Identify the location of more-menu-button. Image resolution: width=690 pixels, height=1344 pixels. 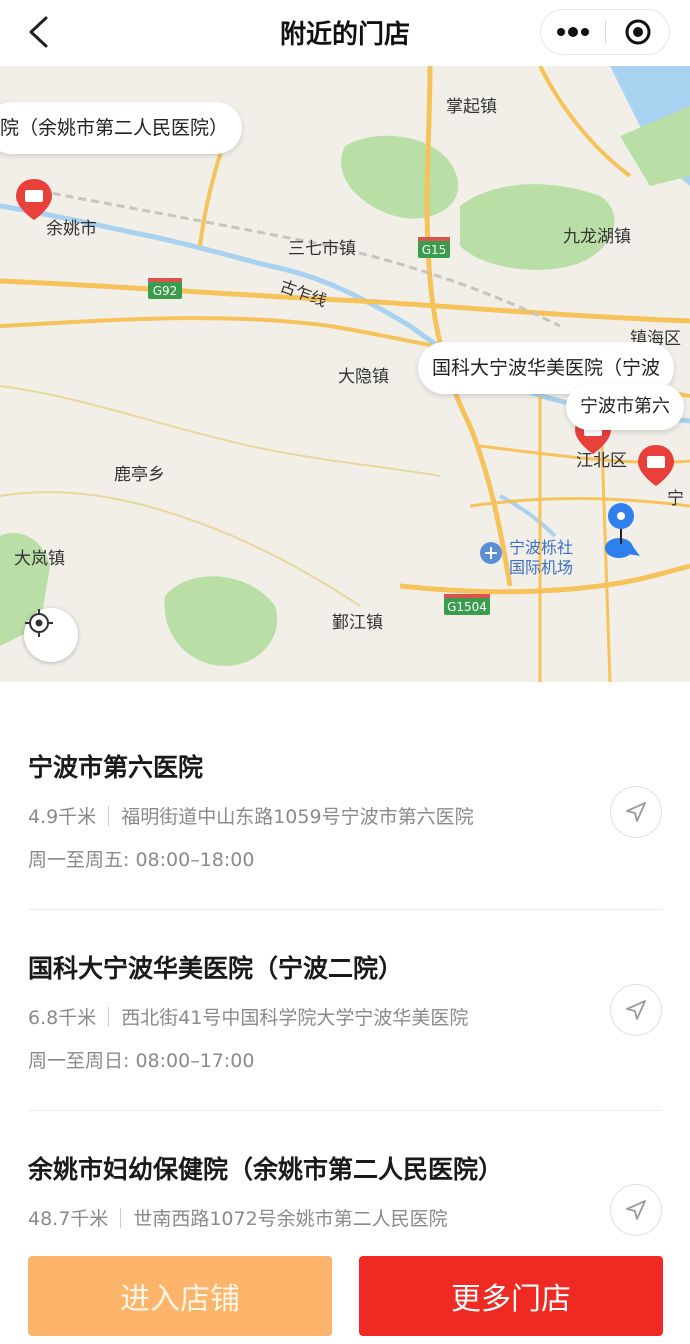
(573, 32).